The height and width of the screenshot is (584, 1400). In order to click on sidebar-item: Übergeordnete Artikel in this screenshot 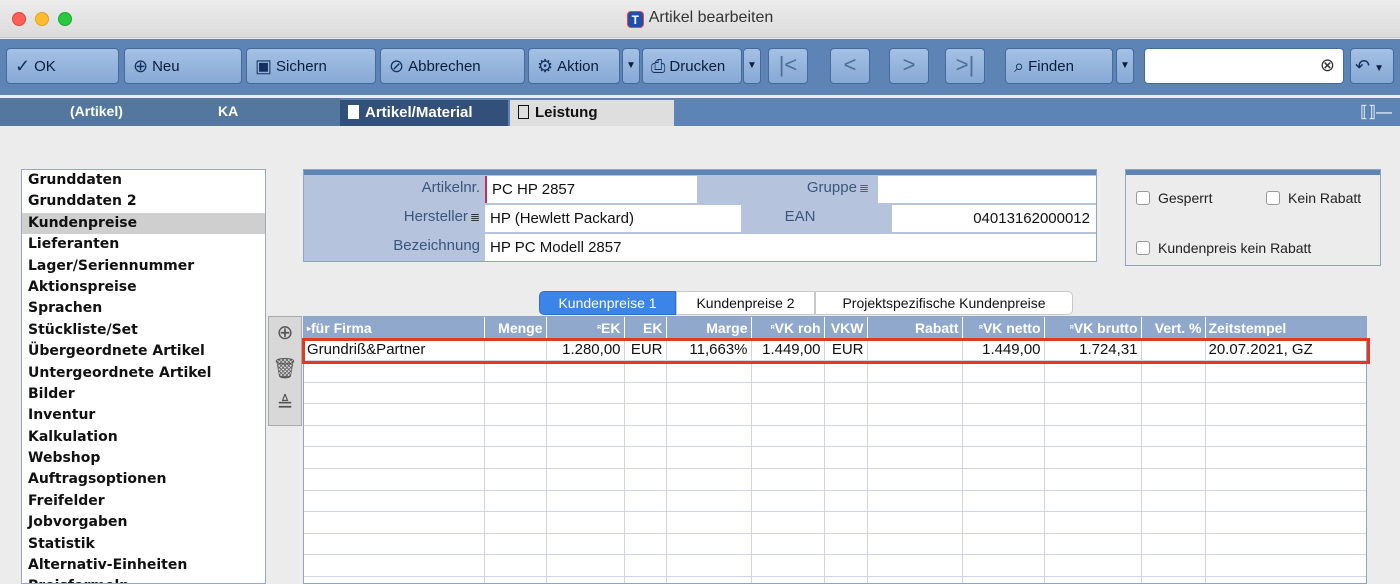, I will do `click(143, 351)`.